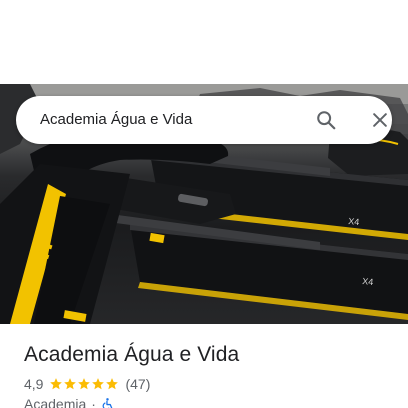  Describe the element at coordinates (204, 120) in the screenshot. I see `search-bar: Academia Água e Vida` at that location.